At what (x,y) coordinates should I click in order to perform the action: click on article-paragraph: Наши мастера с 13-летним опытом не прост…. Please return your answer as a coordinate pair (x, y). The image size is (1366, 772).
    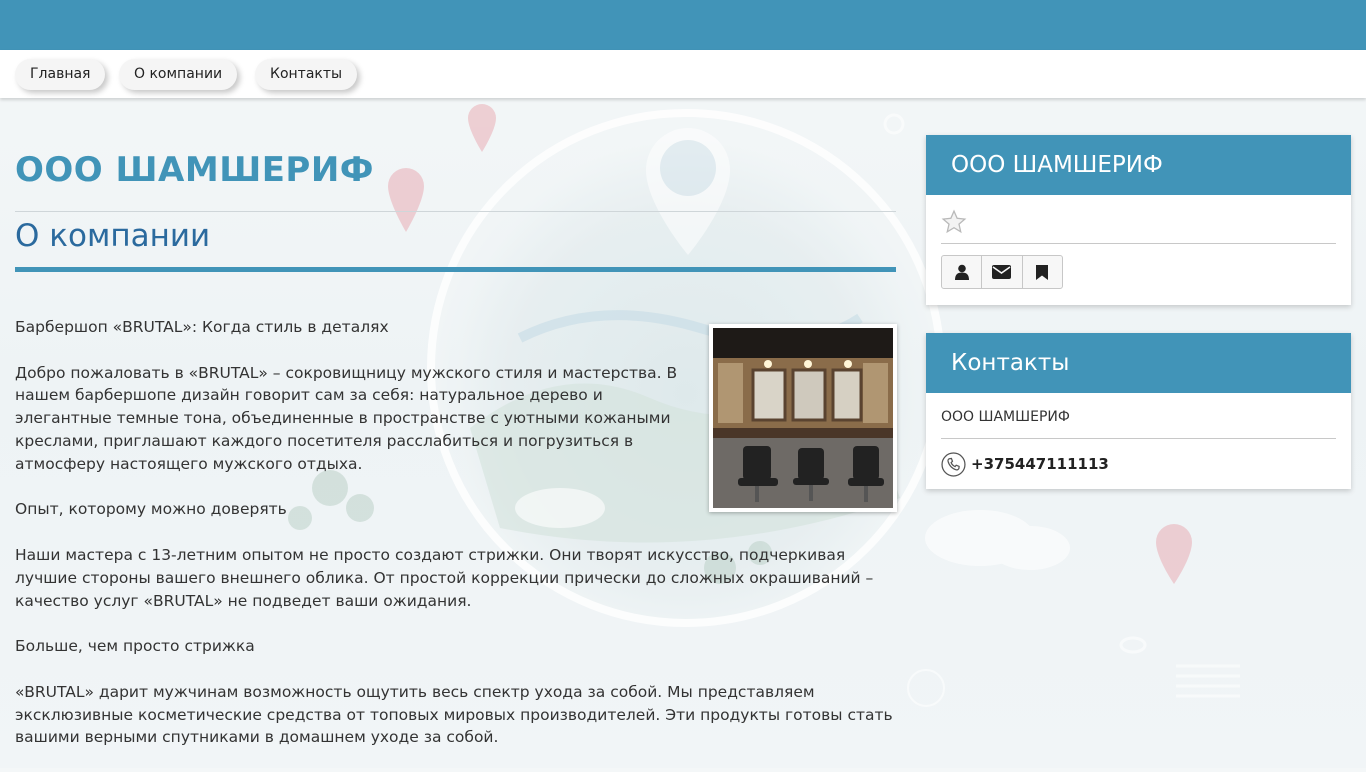
    Looking at the image, I should click on (444, 577).